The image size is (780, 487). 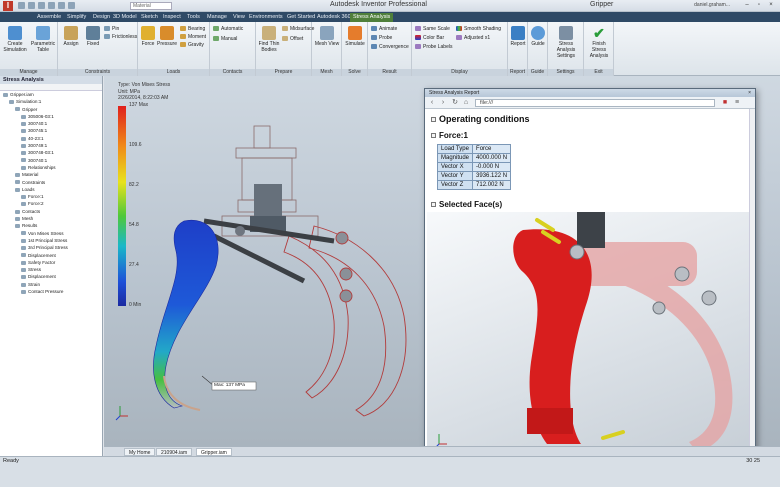 What do you see at coordinates (298, 29) in the screenshot?
I see `midsurface-button: Midsurface` at bounding box center [298, 29].